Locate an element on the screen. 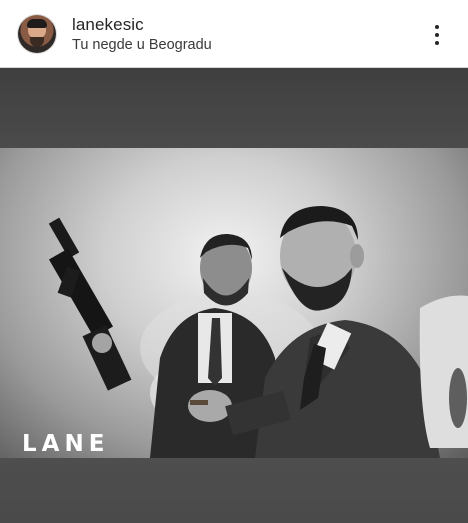  username-link: lanekesic is located at coordinates (108, 25).